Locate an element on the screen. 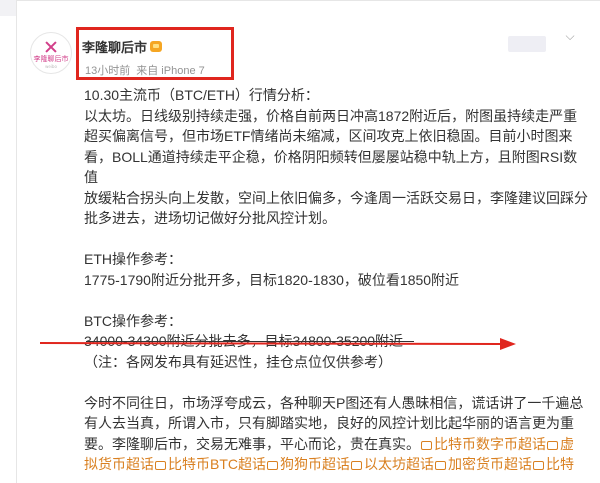  arrow-line is located at coordinates (270, 343).